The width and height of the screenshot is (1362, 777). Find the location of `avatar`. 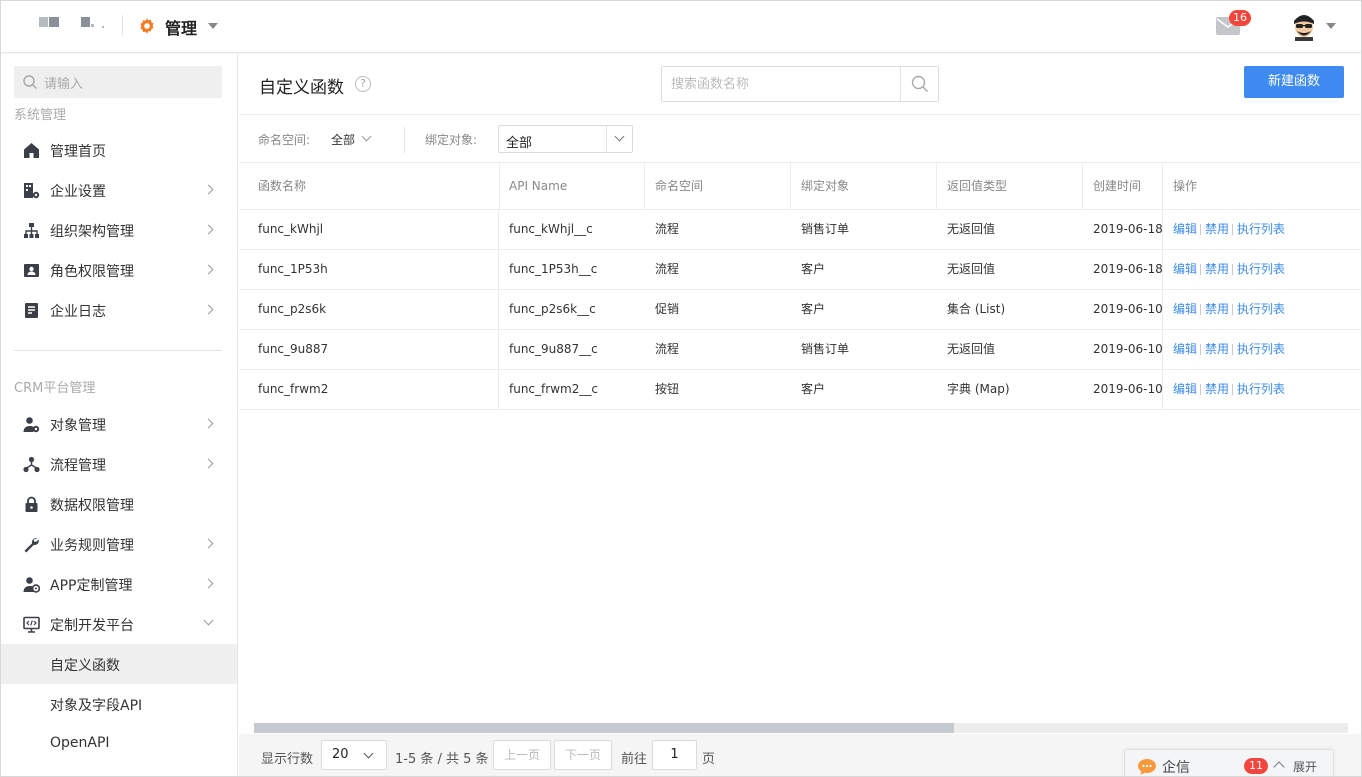

avatar is located at coordinates (1304, 27).